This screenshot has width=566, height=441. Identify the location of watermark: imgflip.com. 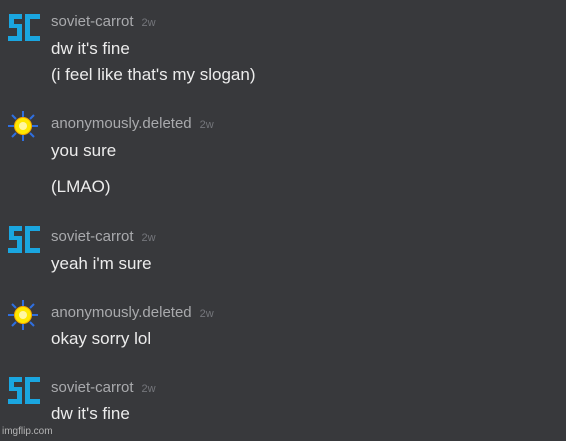
(27, 431).